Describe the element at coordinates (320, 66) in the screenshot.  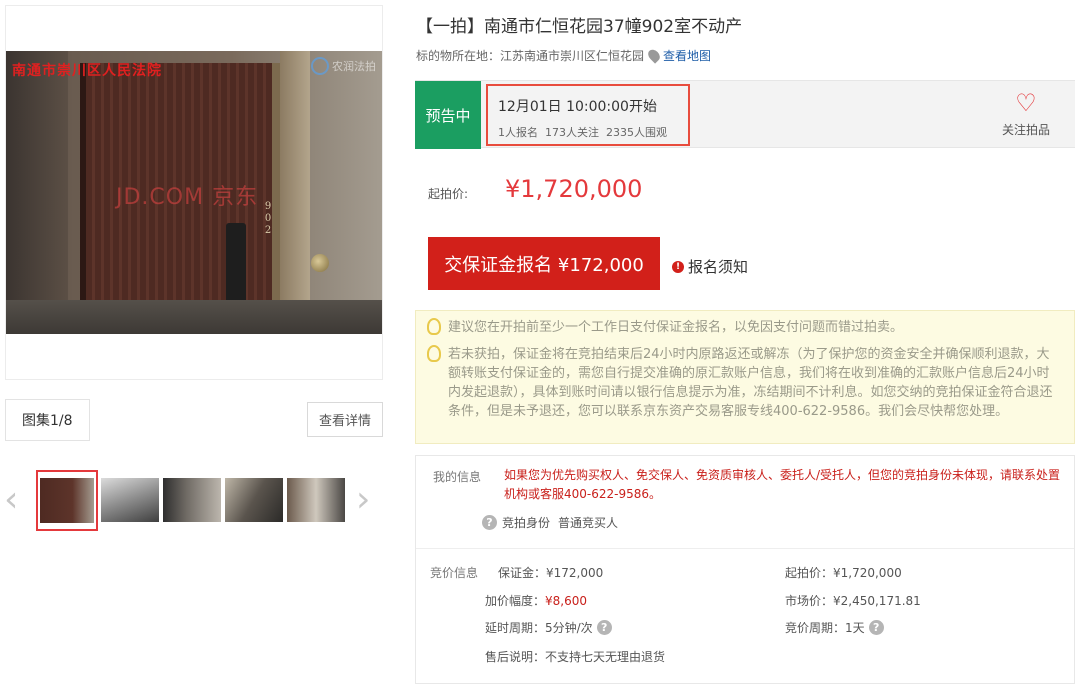
I see `partner-logo-icon` at that location.